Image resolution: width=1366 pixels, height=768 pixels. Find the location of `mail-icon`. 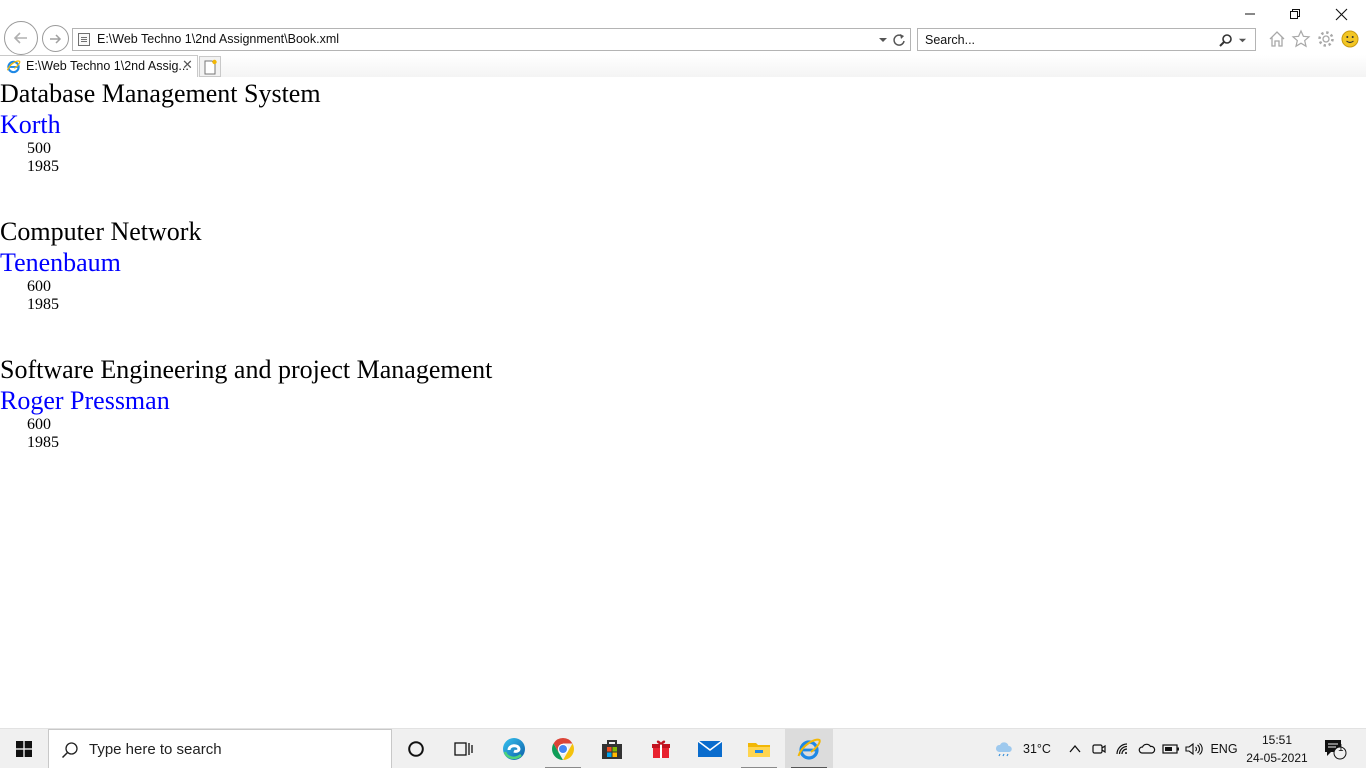

mail-icon is located at coordinates (710, 748).